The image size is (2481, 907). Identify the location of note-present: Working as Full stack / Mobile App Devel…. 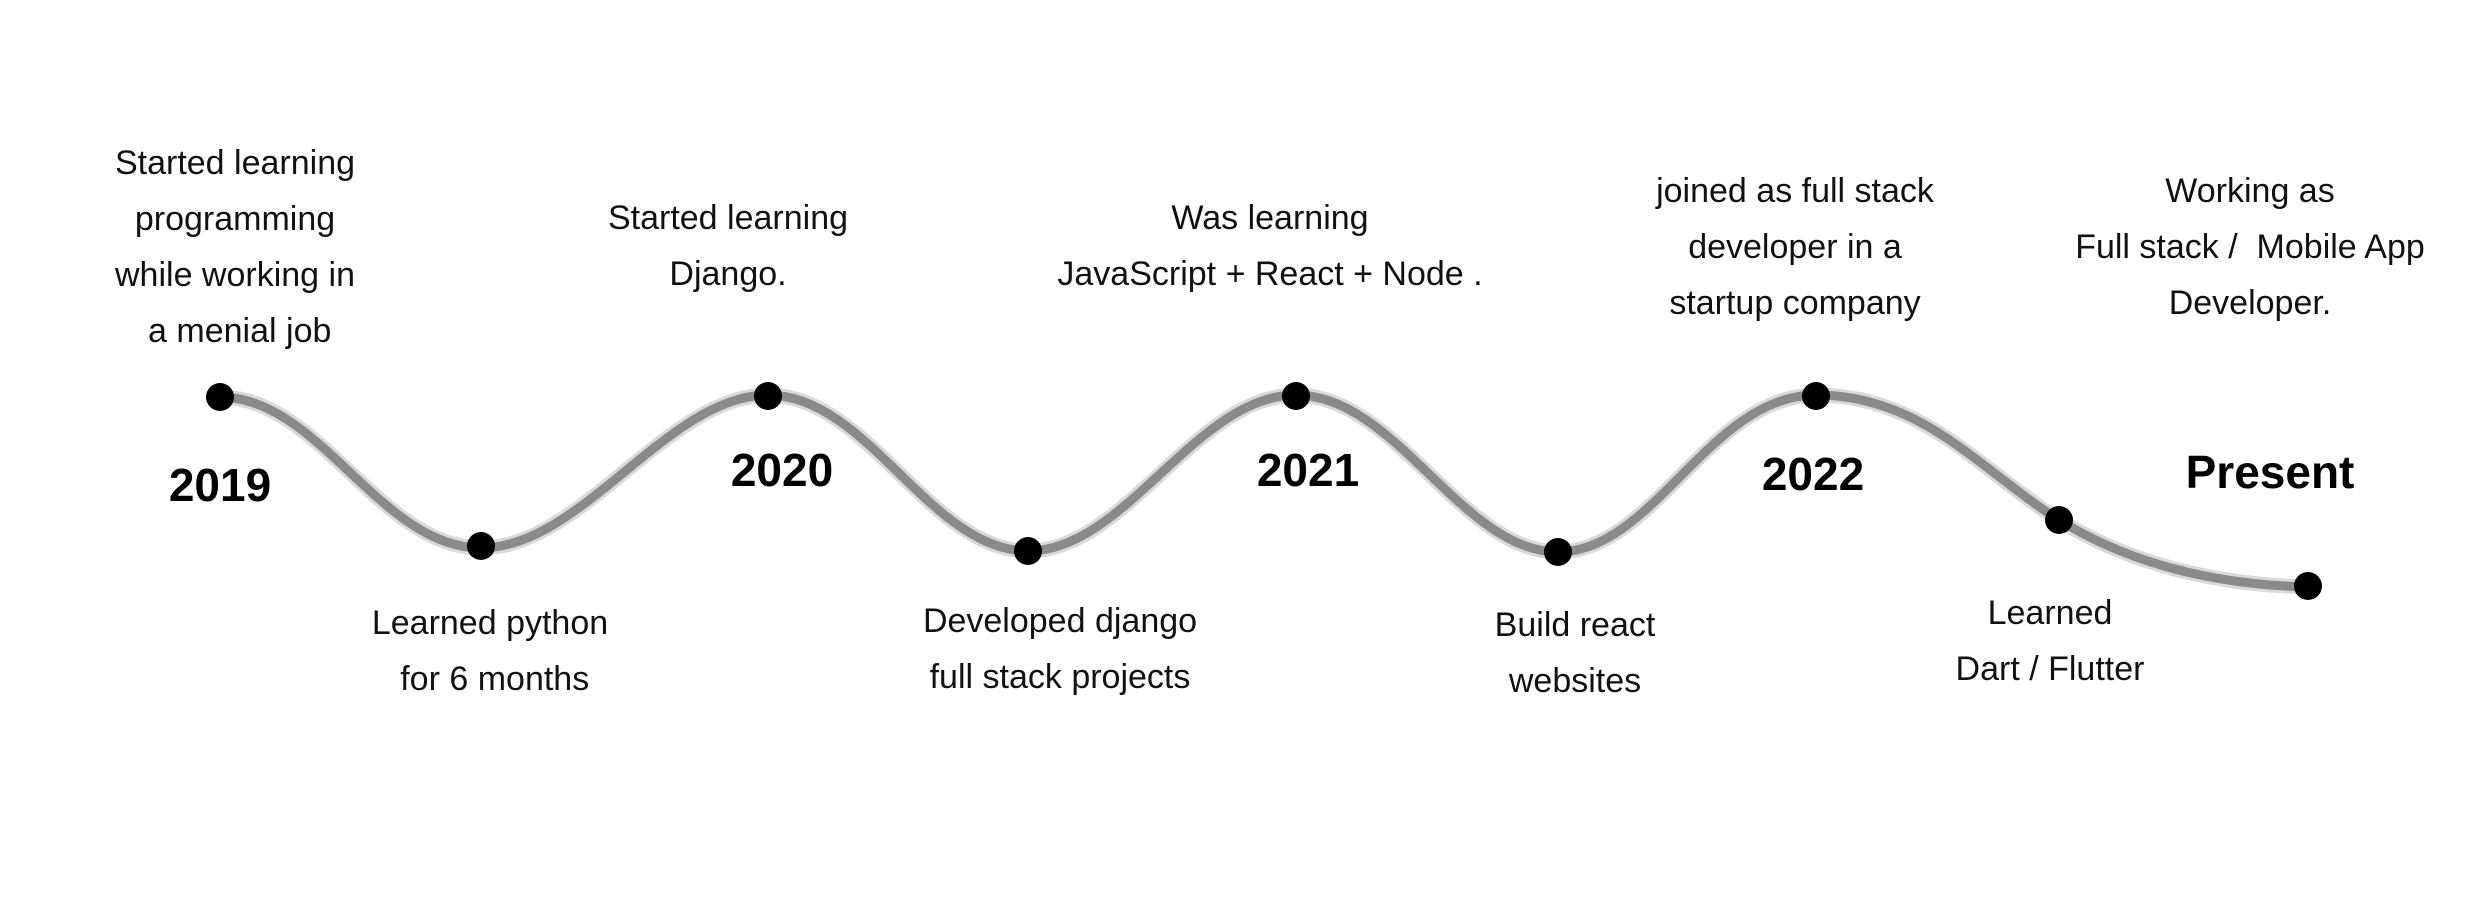
(2250, 247).